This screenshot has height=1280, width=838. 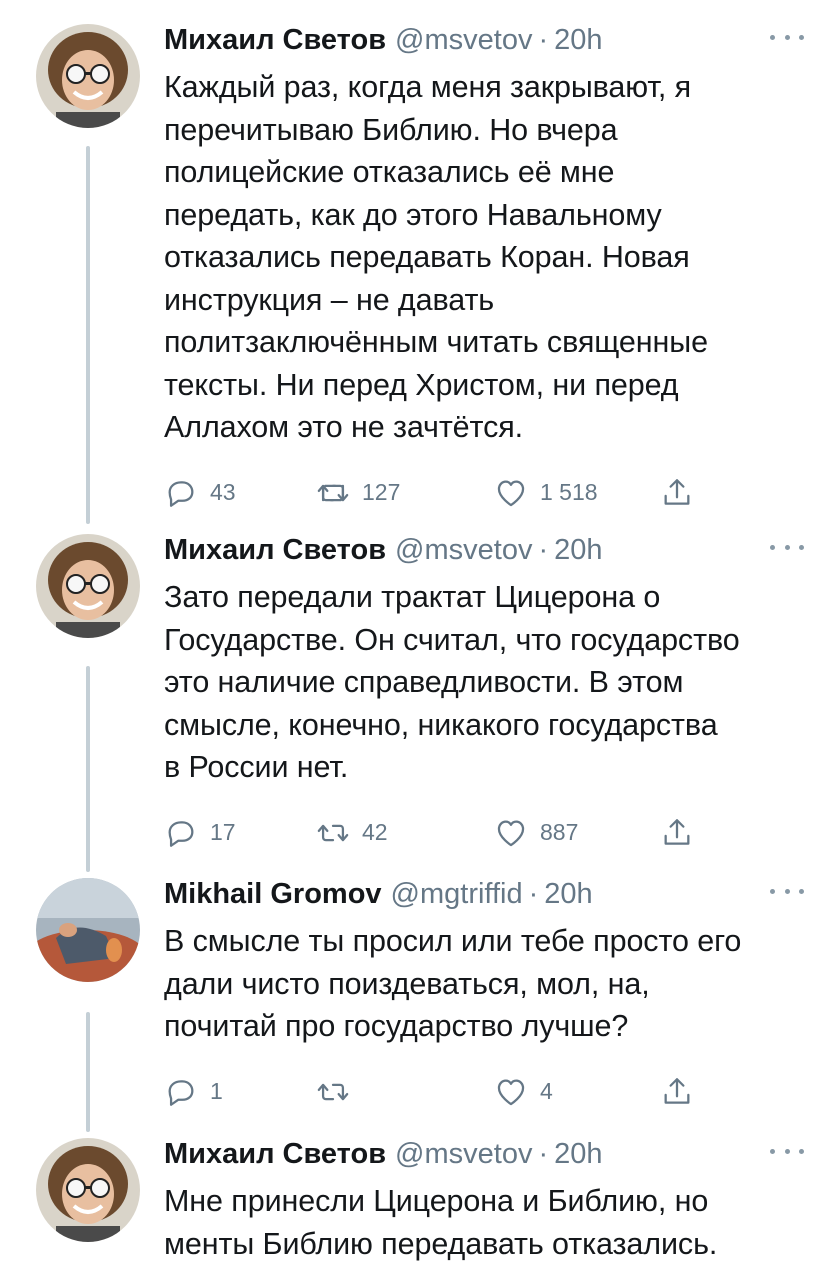 I want to click on reply-count: 17, so click(x=223, y=832).